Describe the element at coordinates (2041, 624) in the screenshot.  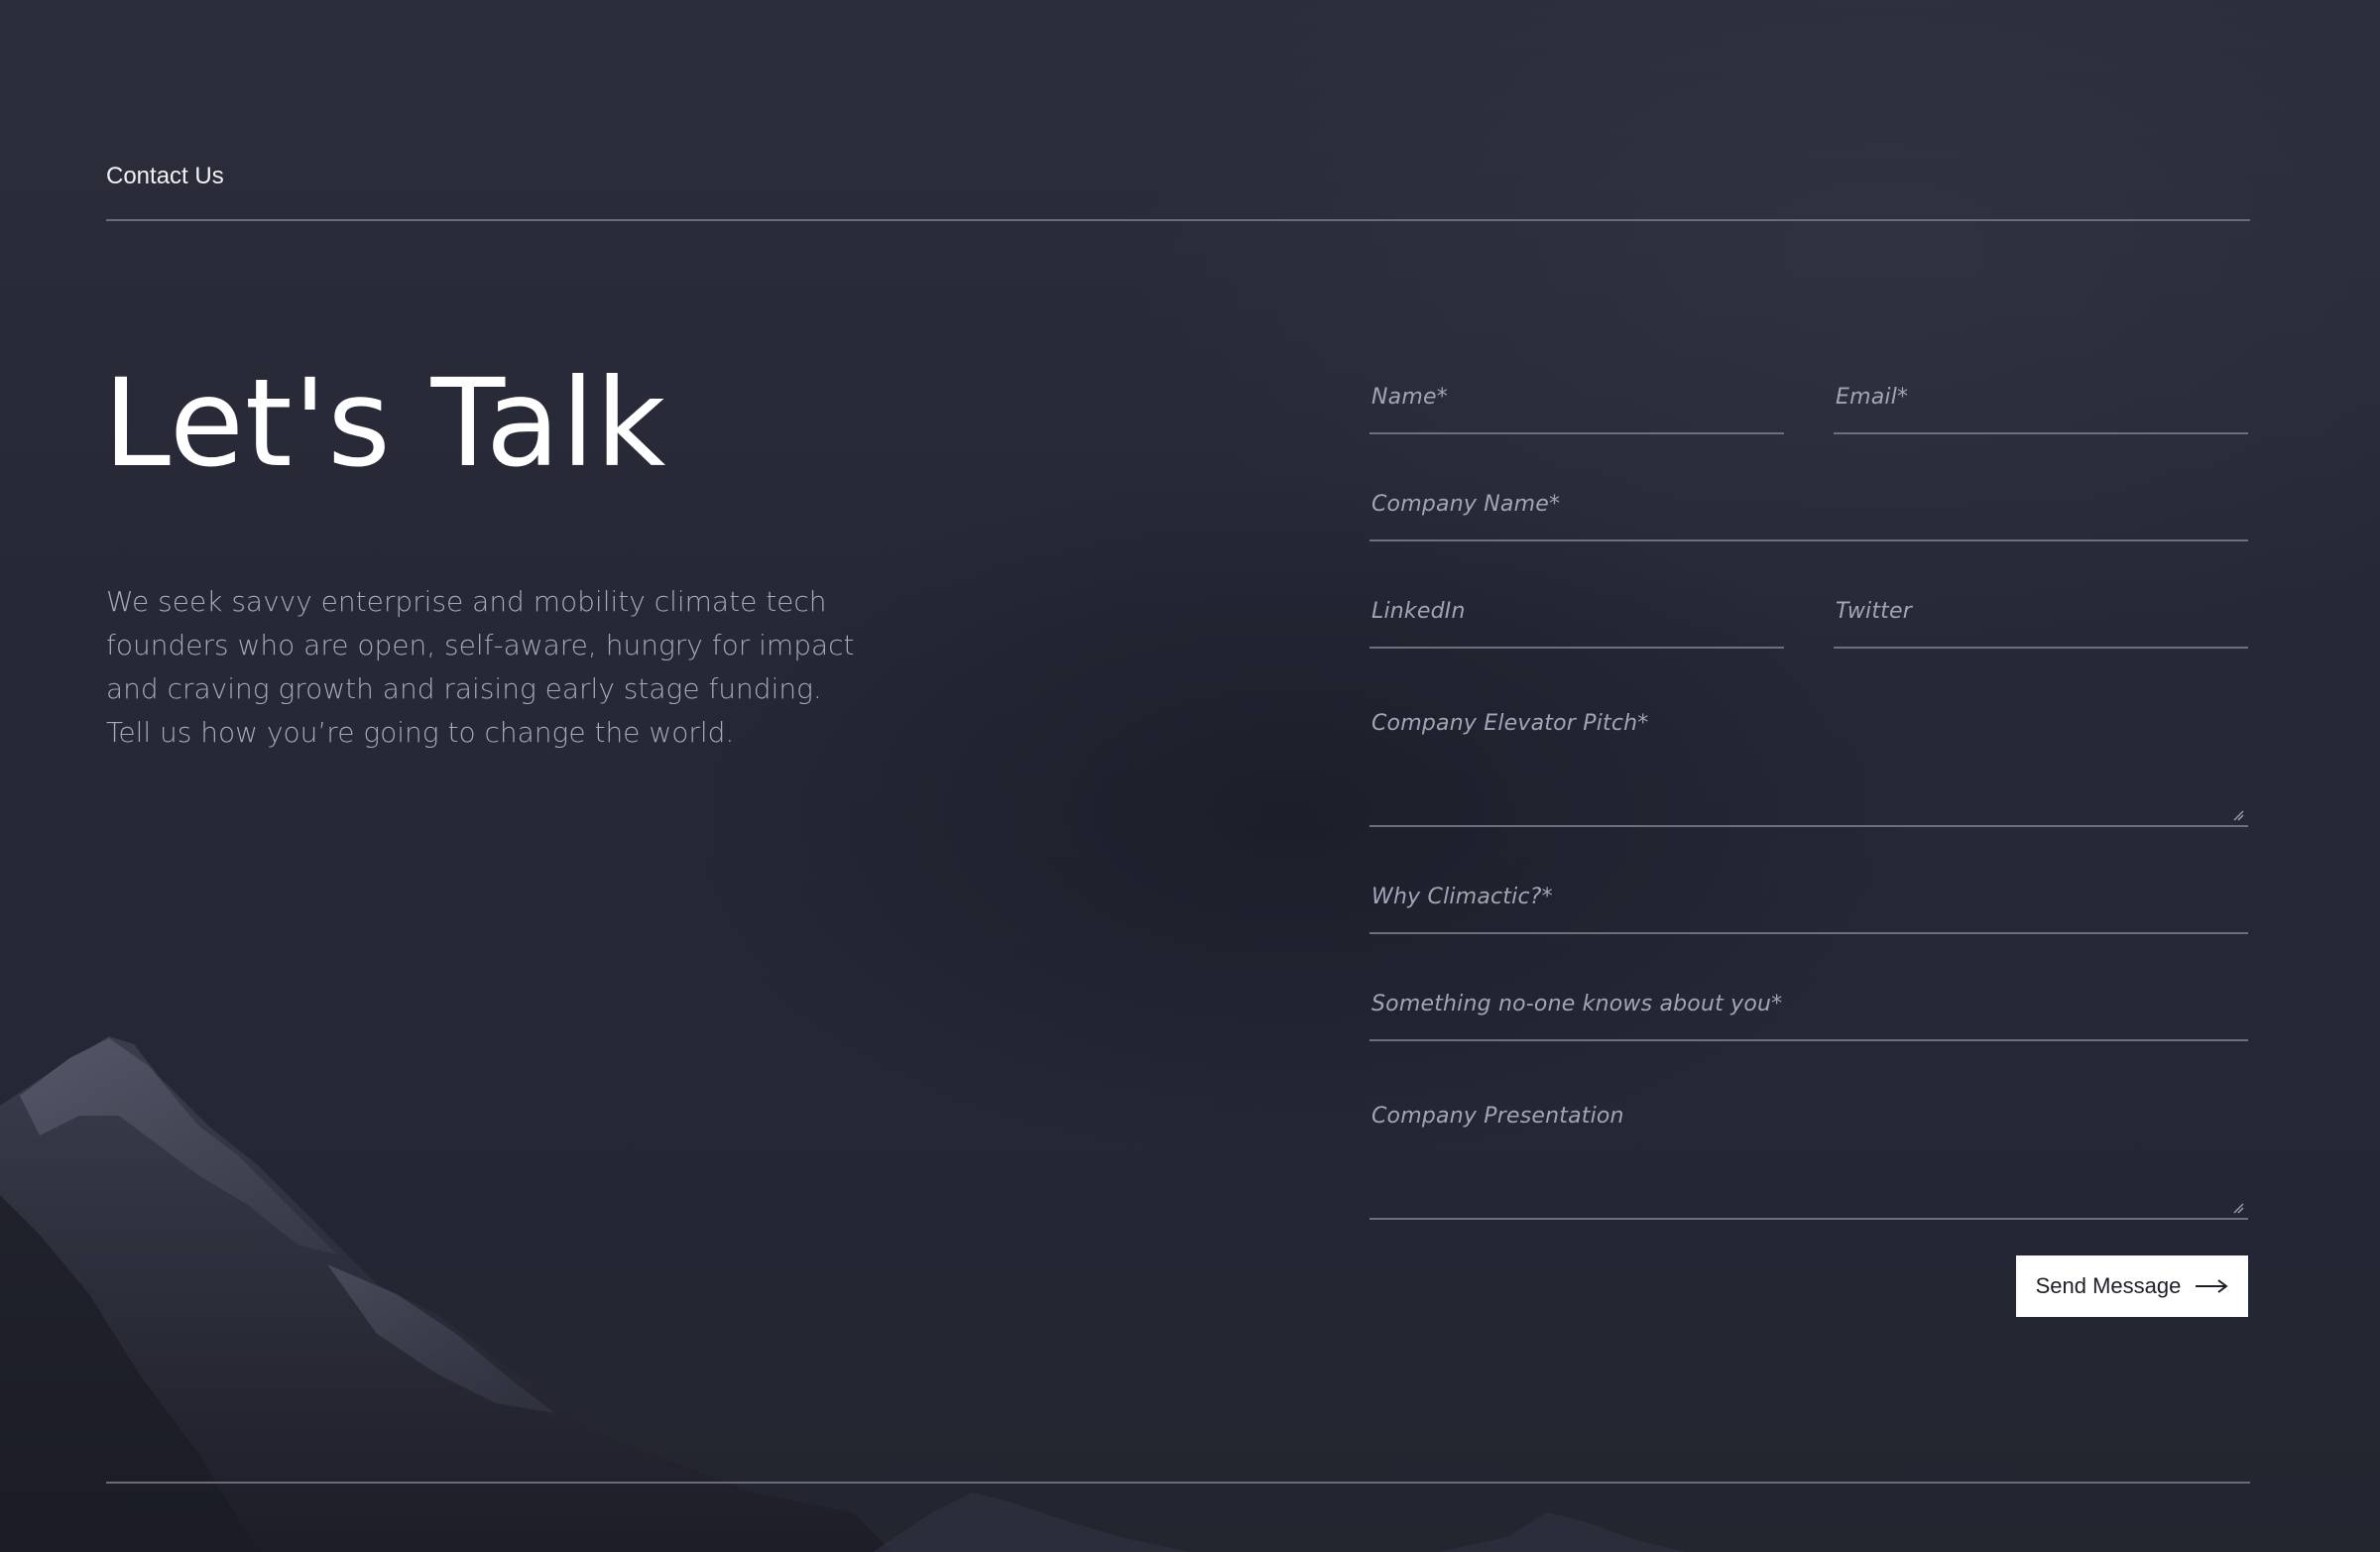
I see `twitter-field: Twitter` at that location.